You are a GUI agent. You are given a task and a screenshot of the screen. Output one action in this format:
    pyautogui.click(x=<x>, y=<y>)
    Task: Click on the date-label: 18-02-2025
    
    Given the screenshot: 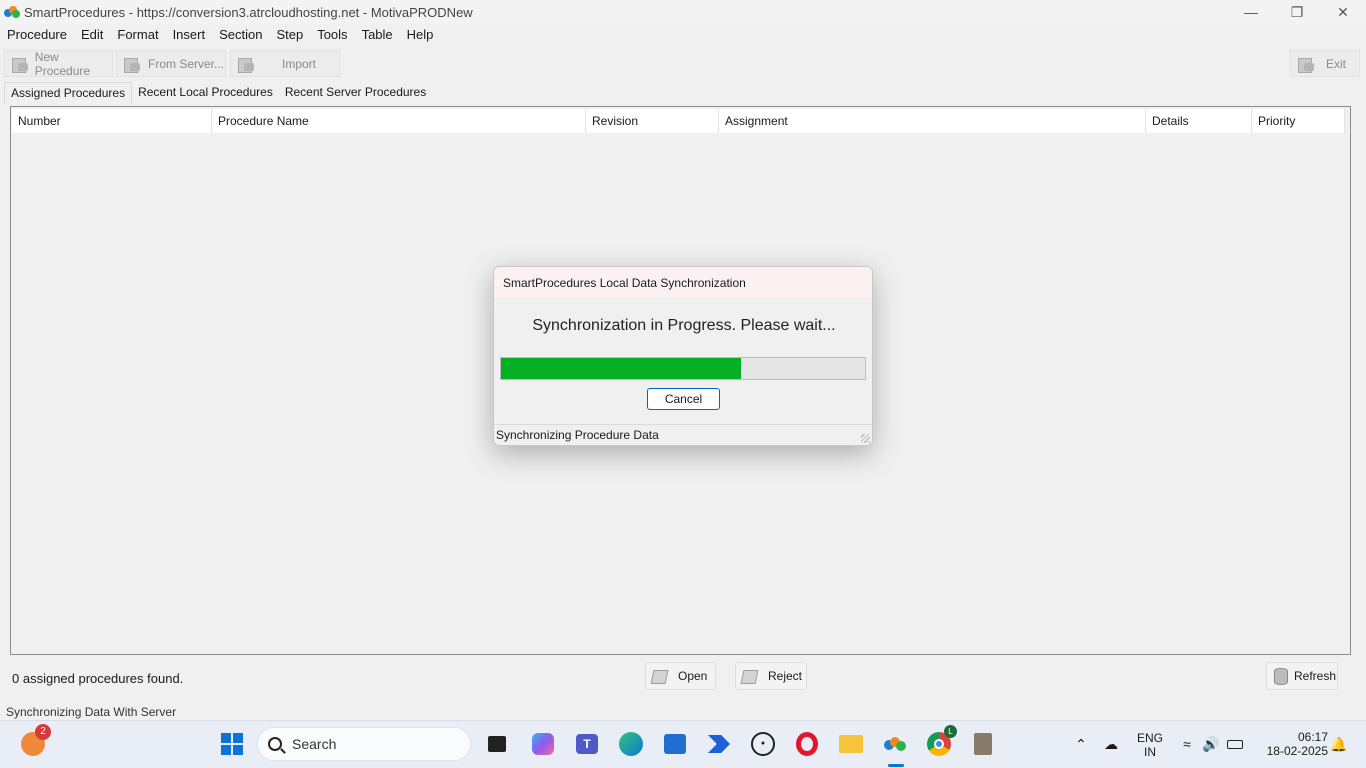 What is the action you would take?
    pyautogui.click(x=1297, y=751)
    